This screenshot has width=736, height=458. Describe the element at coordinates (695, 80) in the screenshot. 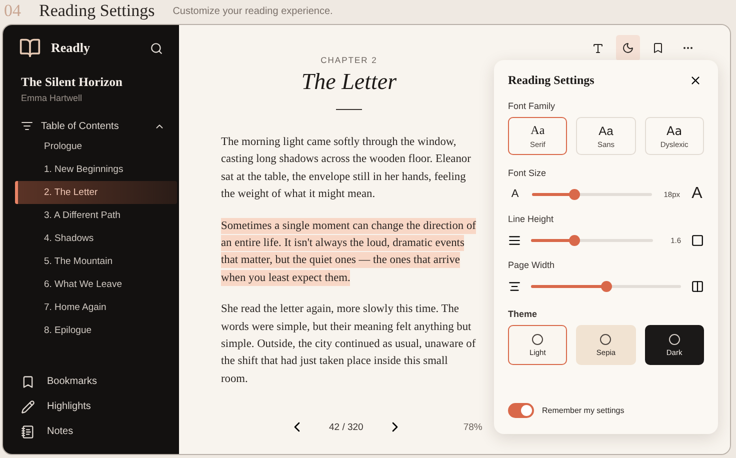

I see `close-icon` at that location.